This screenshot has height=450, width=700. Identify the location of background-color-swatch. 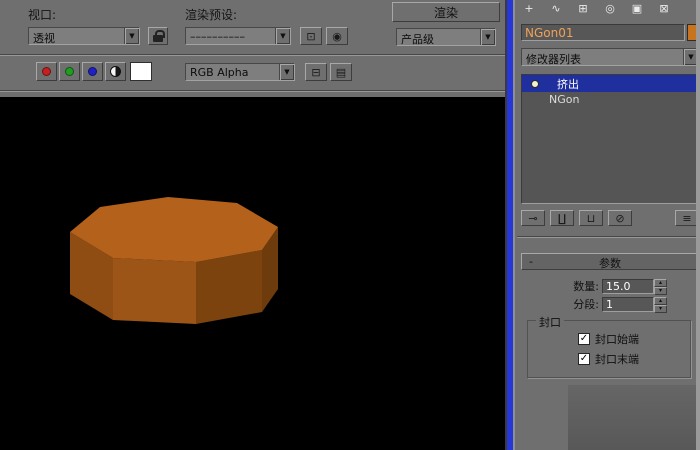
(141, 71).